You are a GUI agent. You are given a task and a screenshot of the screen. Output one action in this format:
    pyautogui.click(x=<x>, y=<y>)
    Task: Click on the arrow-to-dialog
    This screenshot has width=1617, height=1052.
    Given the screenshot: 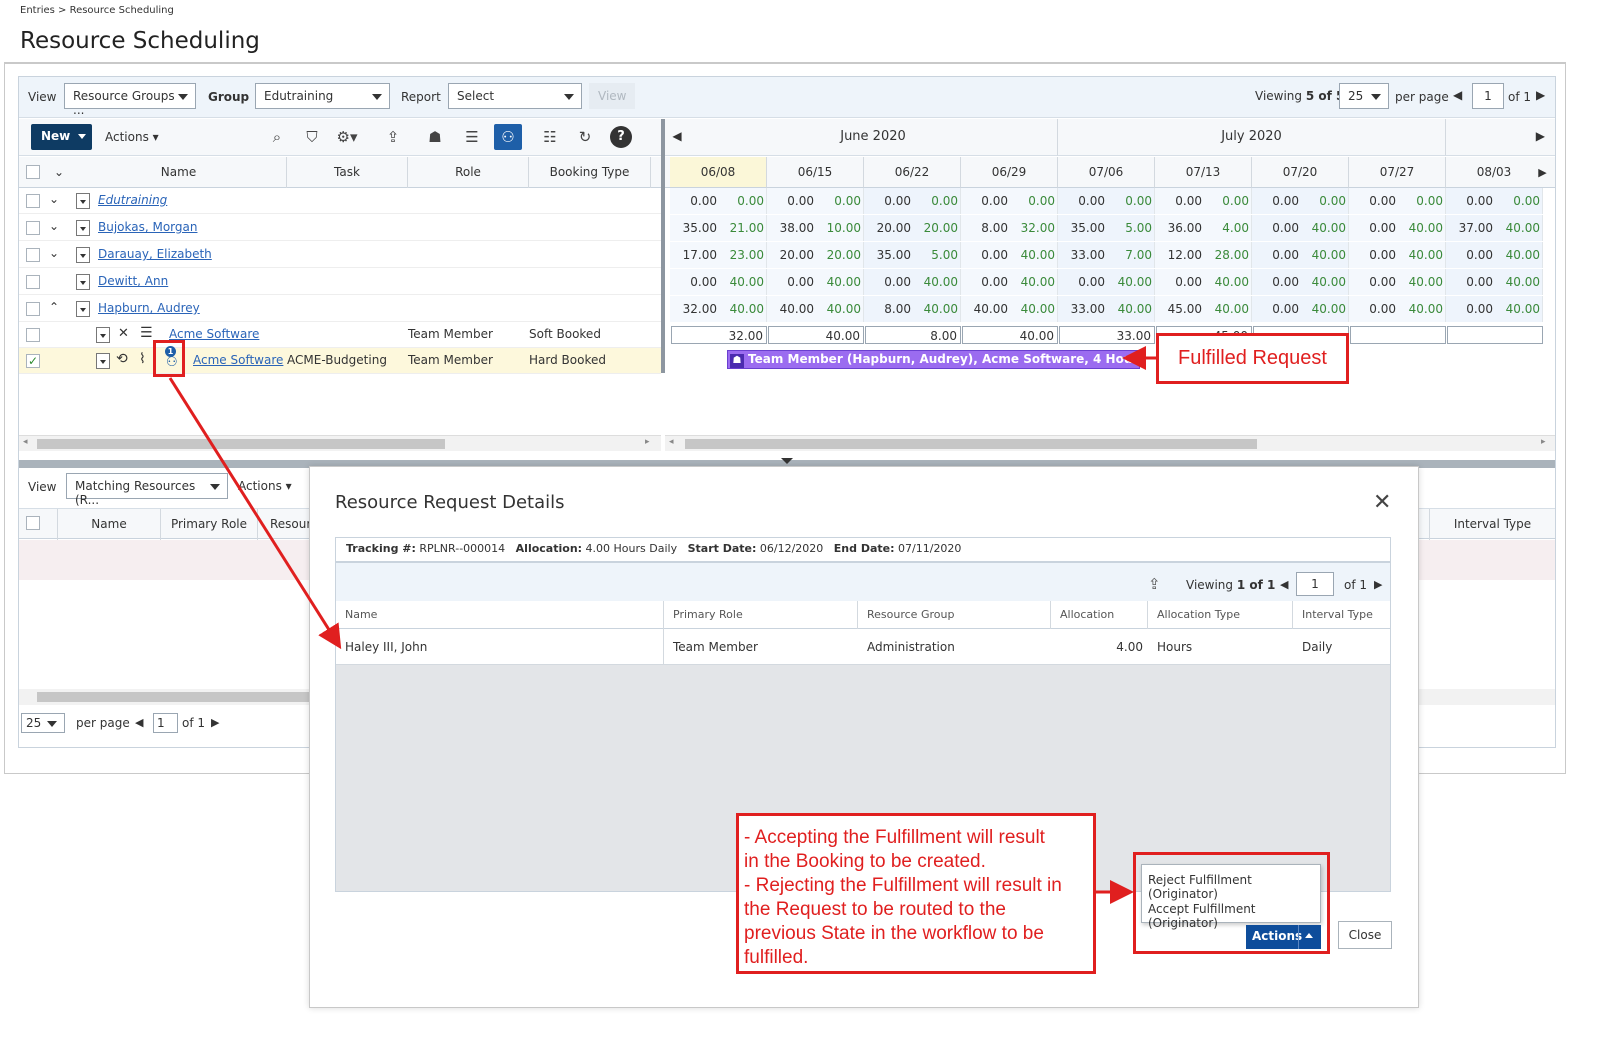 What is the action you would take?
    pyautogui.click(x=255, y=513)
    